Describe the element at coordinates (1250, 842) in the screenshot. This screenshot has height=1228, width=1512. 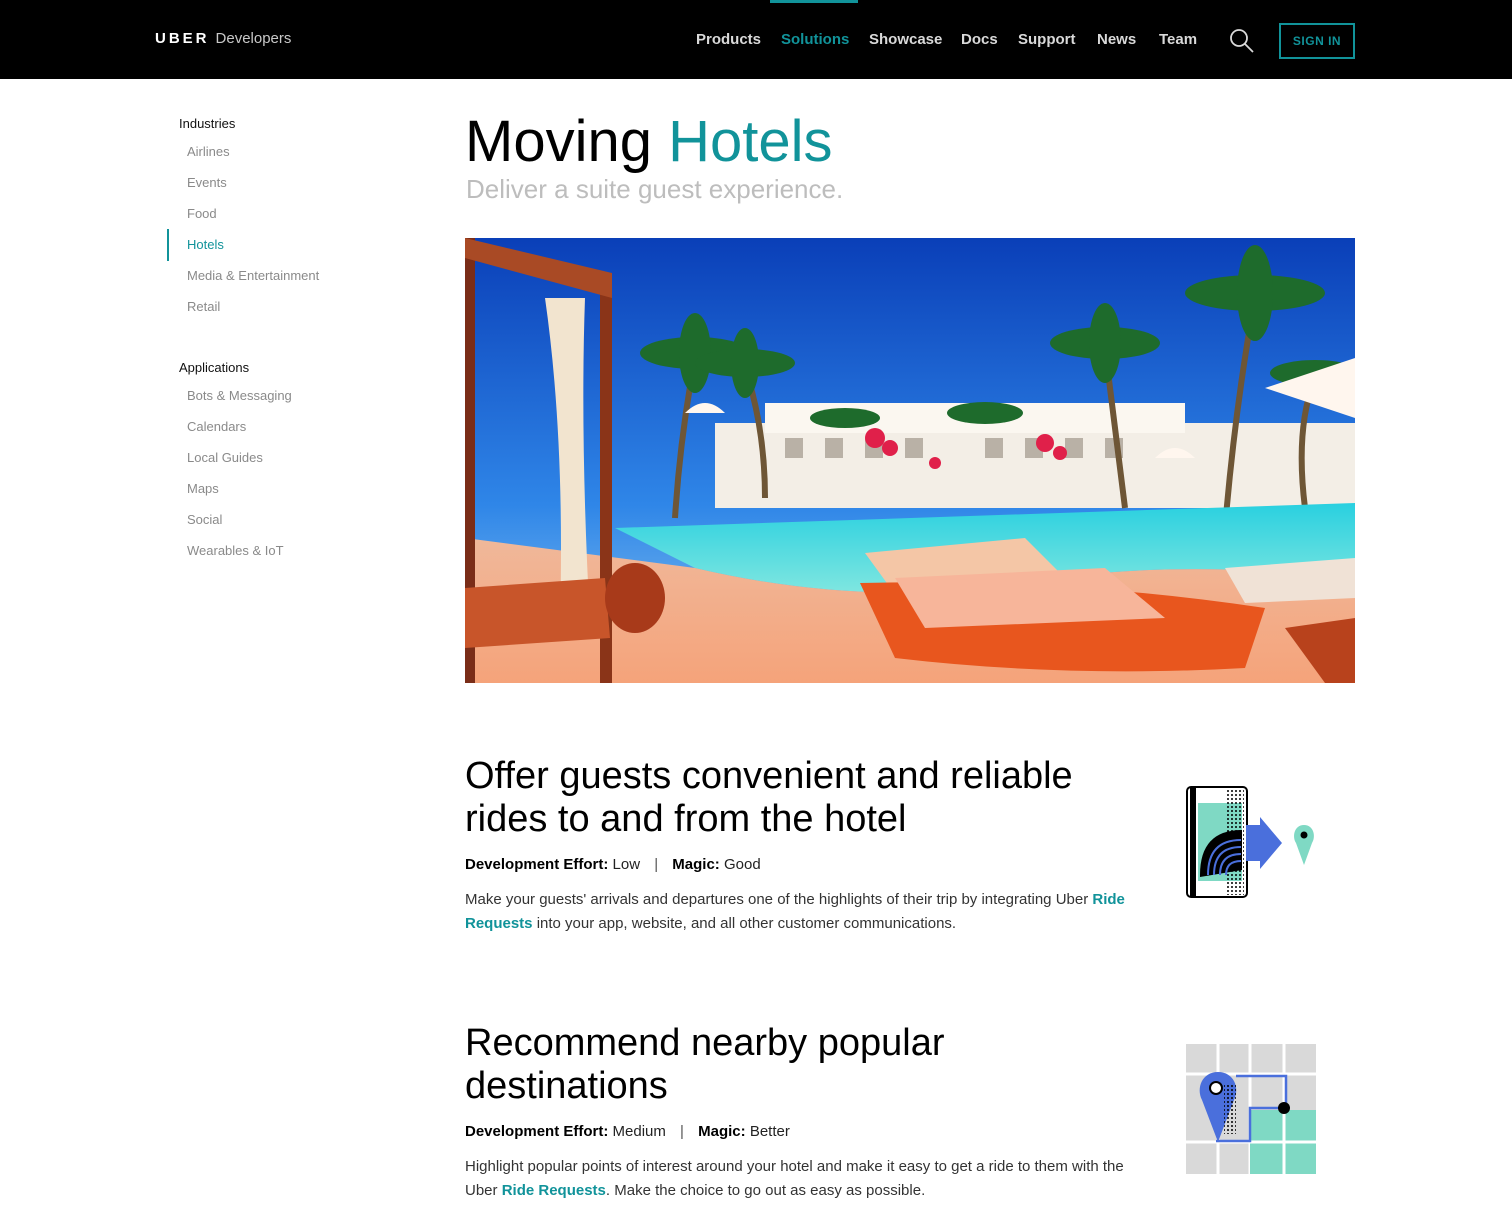
I see `phone-ride-request-icon` at that location.